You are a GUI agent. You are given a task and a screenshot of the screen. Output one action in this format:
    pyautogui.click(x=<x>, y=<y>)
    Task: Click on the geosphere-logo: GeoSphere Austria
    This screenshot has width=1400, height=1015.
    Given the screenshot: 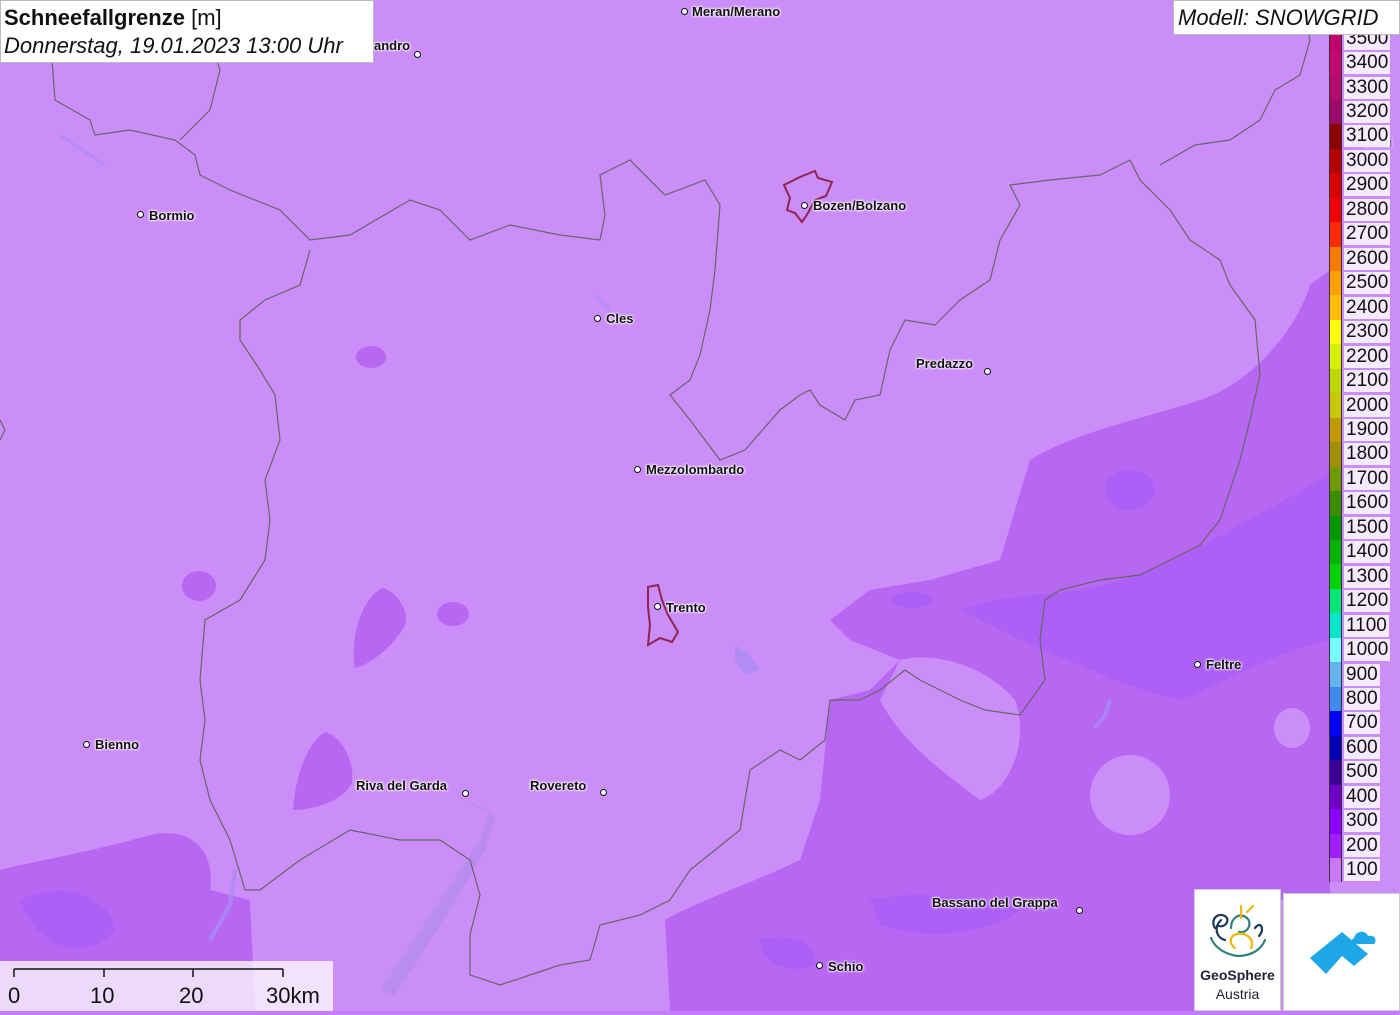 What is the action you would take?
    pyautogui.click(x=1237, y=950)
    